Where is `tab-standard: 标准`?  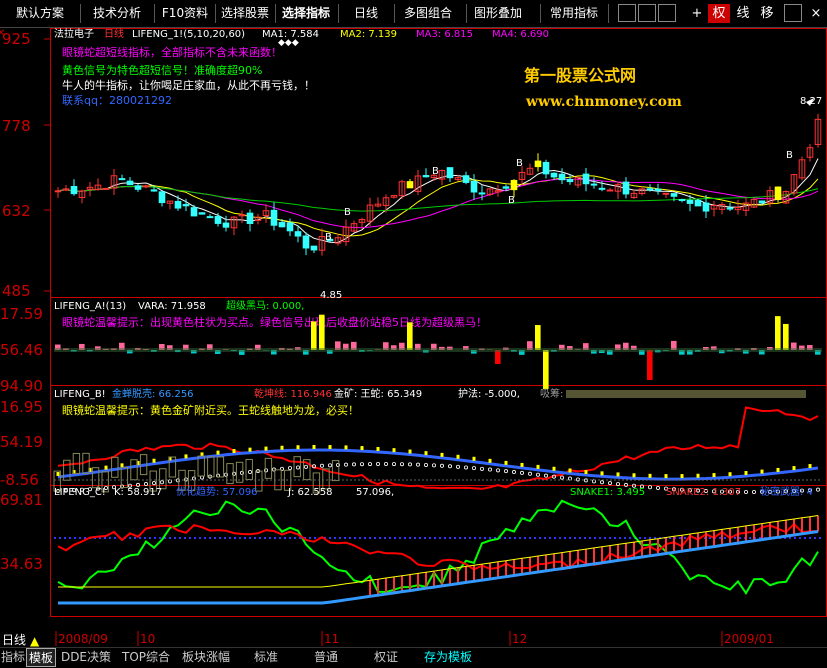
tab-standard: 标准 is located at coordinates (266, 657).